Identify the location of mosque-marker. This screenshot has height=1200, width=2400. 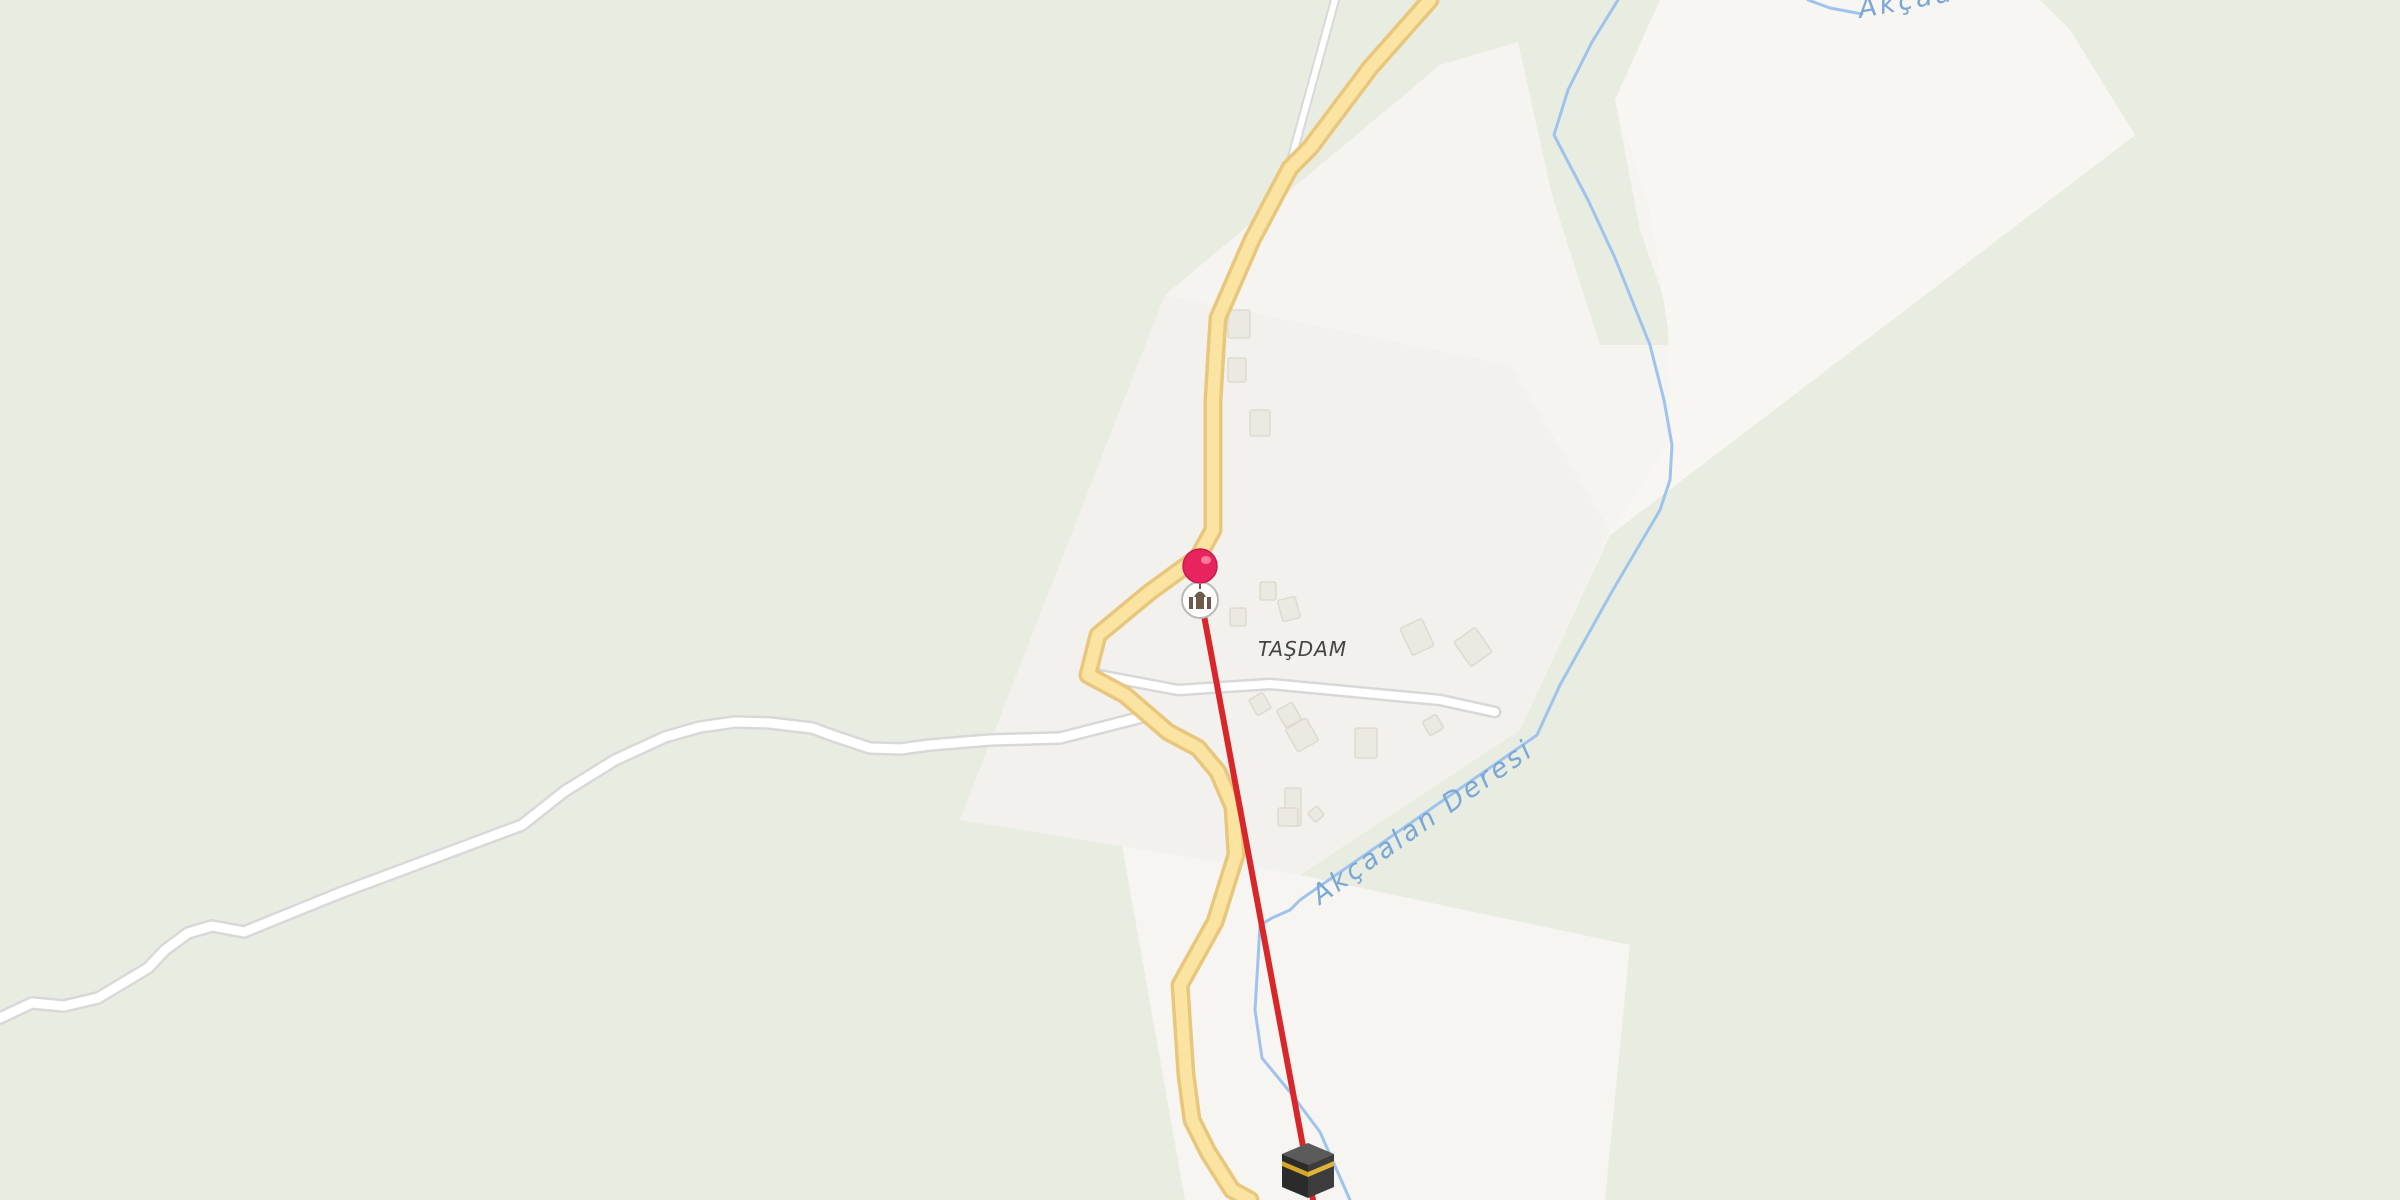
(1200, 600).